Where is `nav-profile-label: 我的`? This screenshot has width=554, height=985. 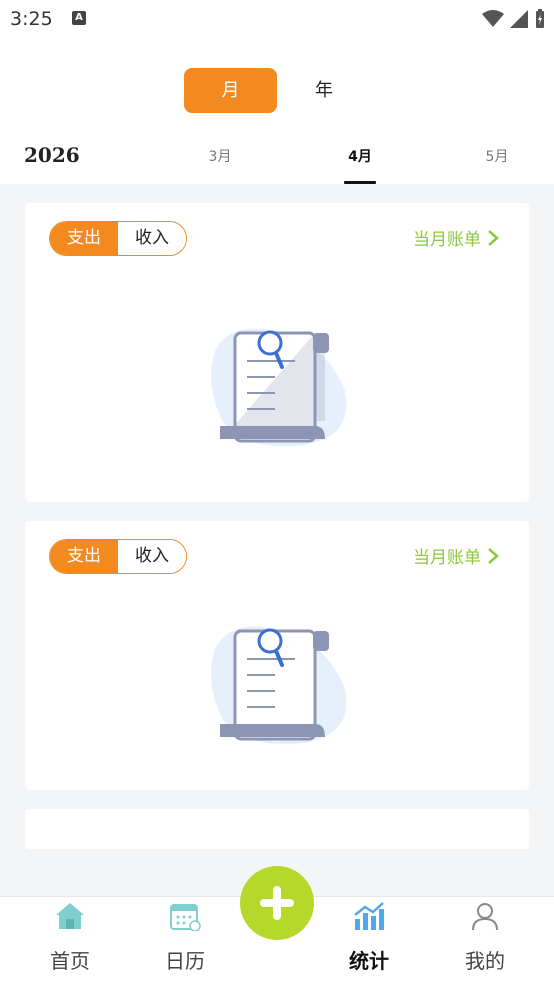
nav-profile-label: 我的 is located at coordinates (485, 961).